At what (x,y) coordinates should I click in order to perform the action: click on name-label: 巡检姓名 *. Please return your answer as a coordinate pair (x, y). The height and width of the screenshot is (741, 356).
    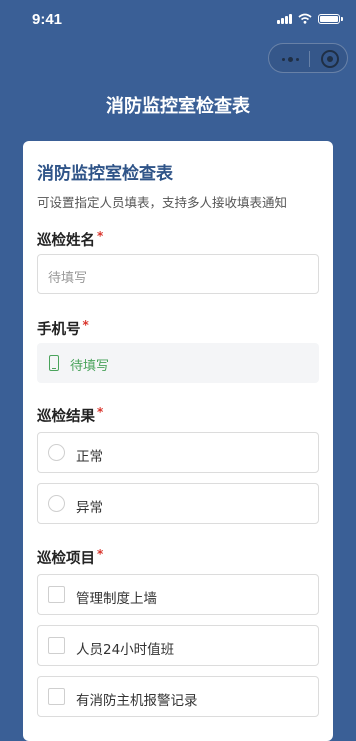
    Looking at the image, I should click on (70, 239).